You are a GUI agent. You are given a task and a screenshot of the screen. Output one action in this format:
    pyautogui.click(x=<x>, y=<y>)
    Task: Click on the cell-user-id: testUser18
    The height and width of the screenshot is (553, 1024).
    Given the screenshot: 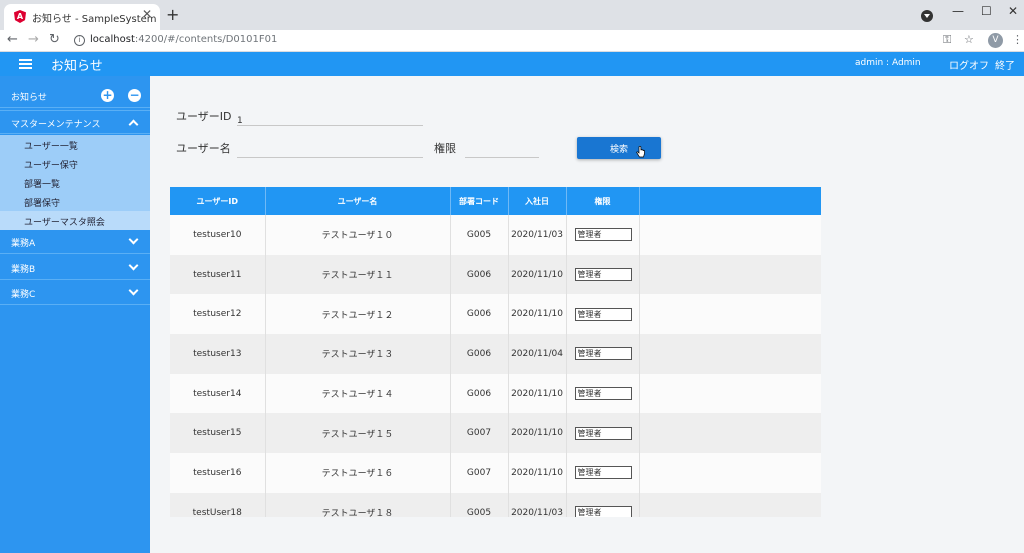 What is the action you would take?
    pyautogui.click(x=218, y=504)
    